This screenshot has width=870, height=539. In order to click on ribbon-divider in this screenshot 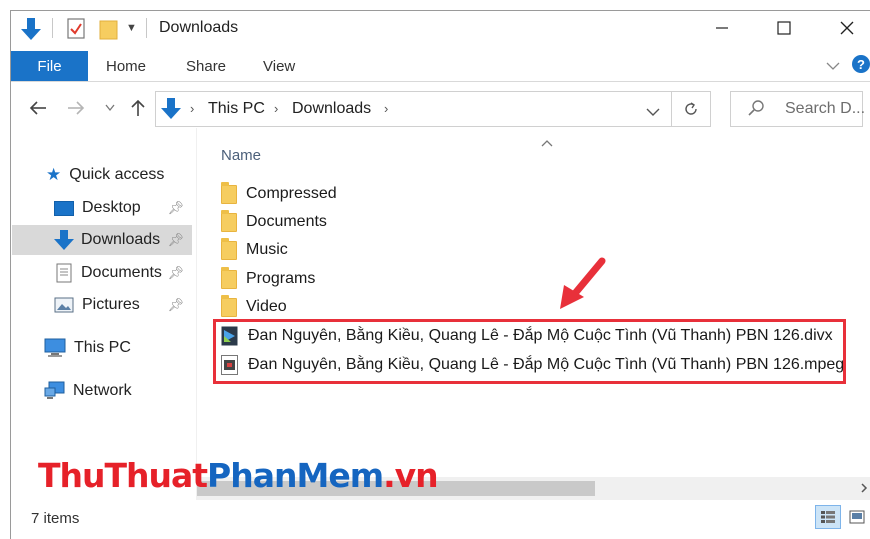, I will do `click(440, 81)`.